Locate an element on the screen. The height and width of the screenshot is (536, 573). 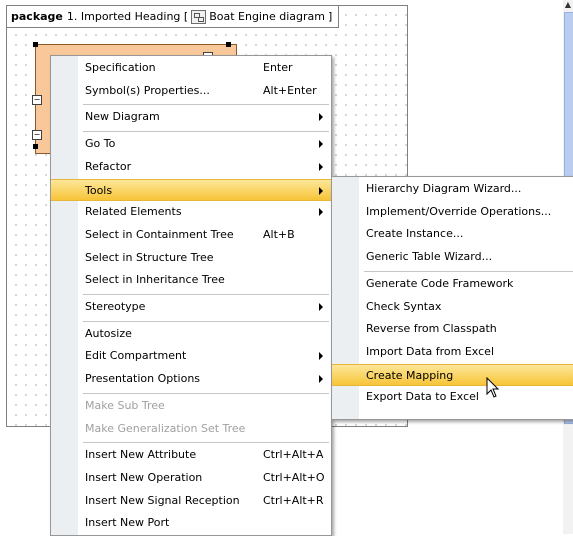
package-keyword: package is located at coordinates (37, 16).